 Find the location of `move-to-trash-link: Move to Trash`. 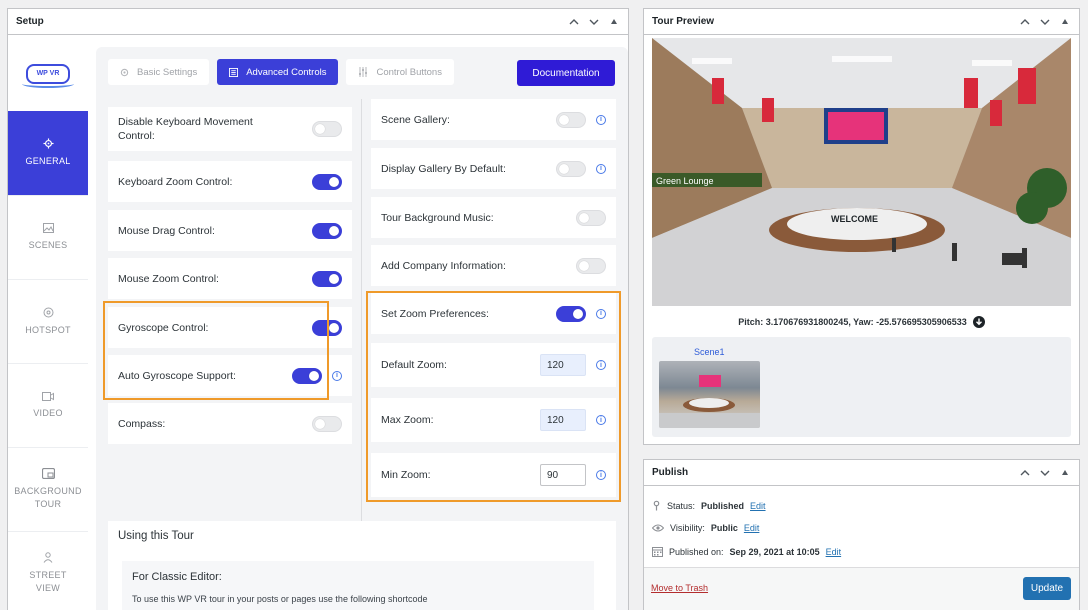

move-to-trash-link: Move to Trash is located at coordinates (679, 588).